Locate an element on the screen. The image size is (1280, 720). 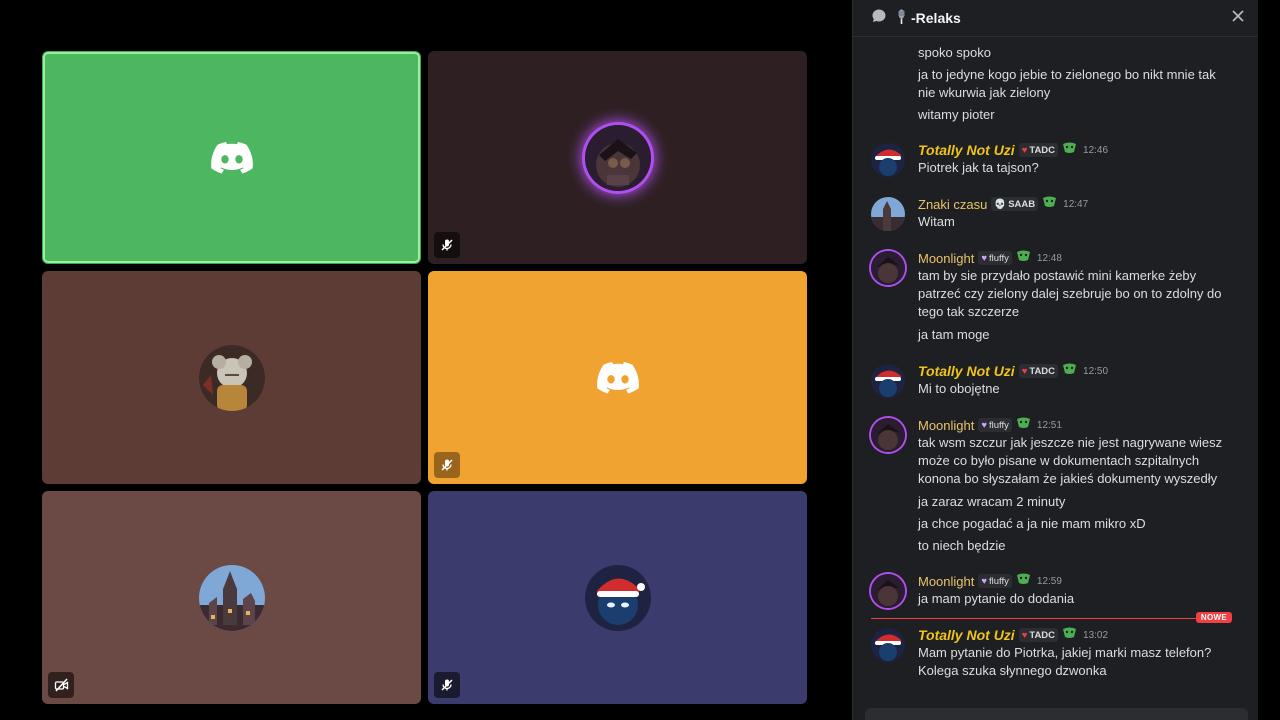
message-header: Totally Not Uzi ♥ TADC 12:46 is located at coordinates (1013, 150).